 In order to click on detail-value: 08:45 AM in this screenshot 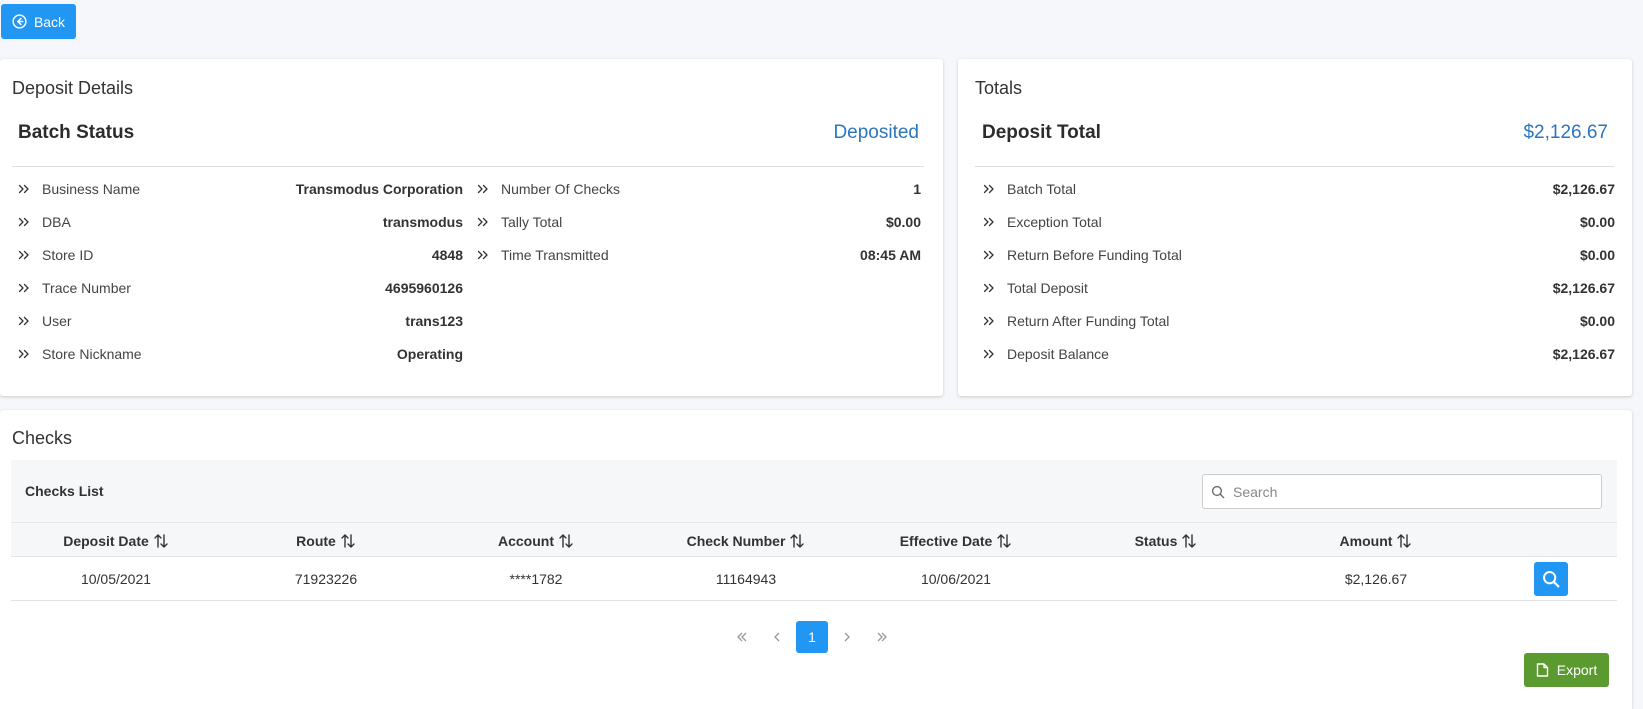, I will do `click(890, 255)`.